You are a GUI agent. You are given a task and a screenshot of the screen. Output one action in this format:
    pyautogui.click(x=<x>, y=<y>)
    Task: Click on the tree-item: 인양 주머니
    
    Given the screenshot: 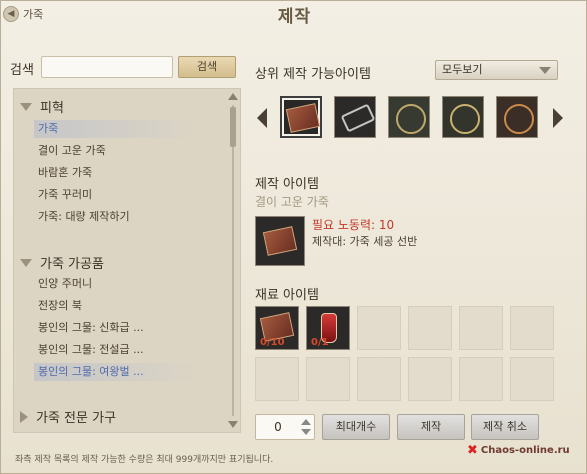 What is the action you would take?
    pyautogui.click(x=115, y=284)
    